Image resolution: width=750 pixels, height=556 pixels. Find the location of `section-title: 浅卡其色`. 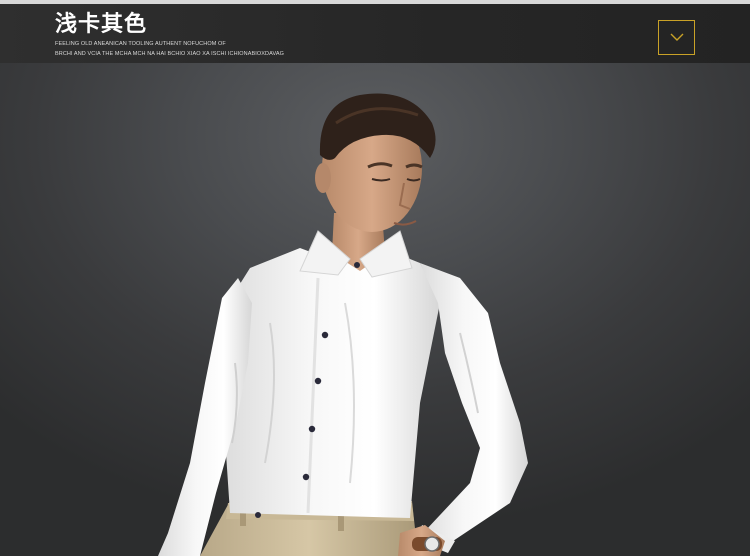

section-title: 浅卡其色 is located at coordinates (101, 24).